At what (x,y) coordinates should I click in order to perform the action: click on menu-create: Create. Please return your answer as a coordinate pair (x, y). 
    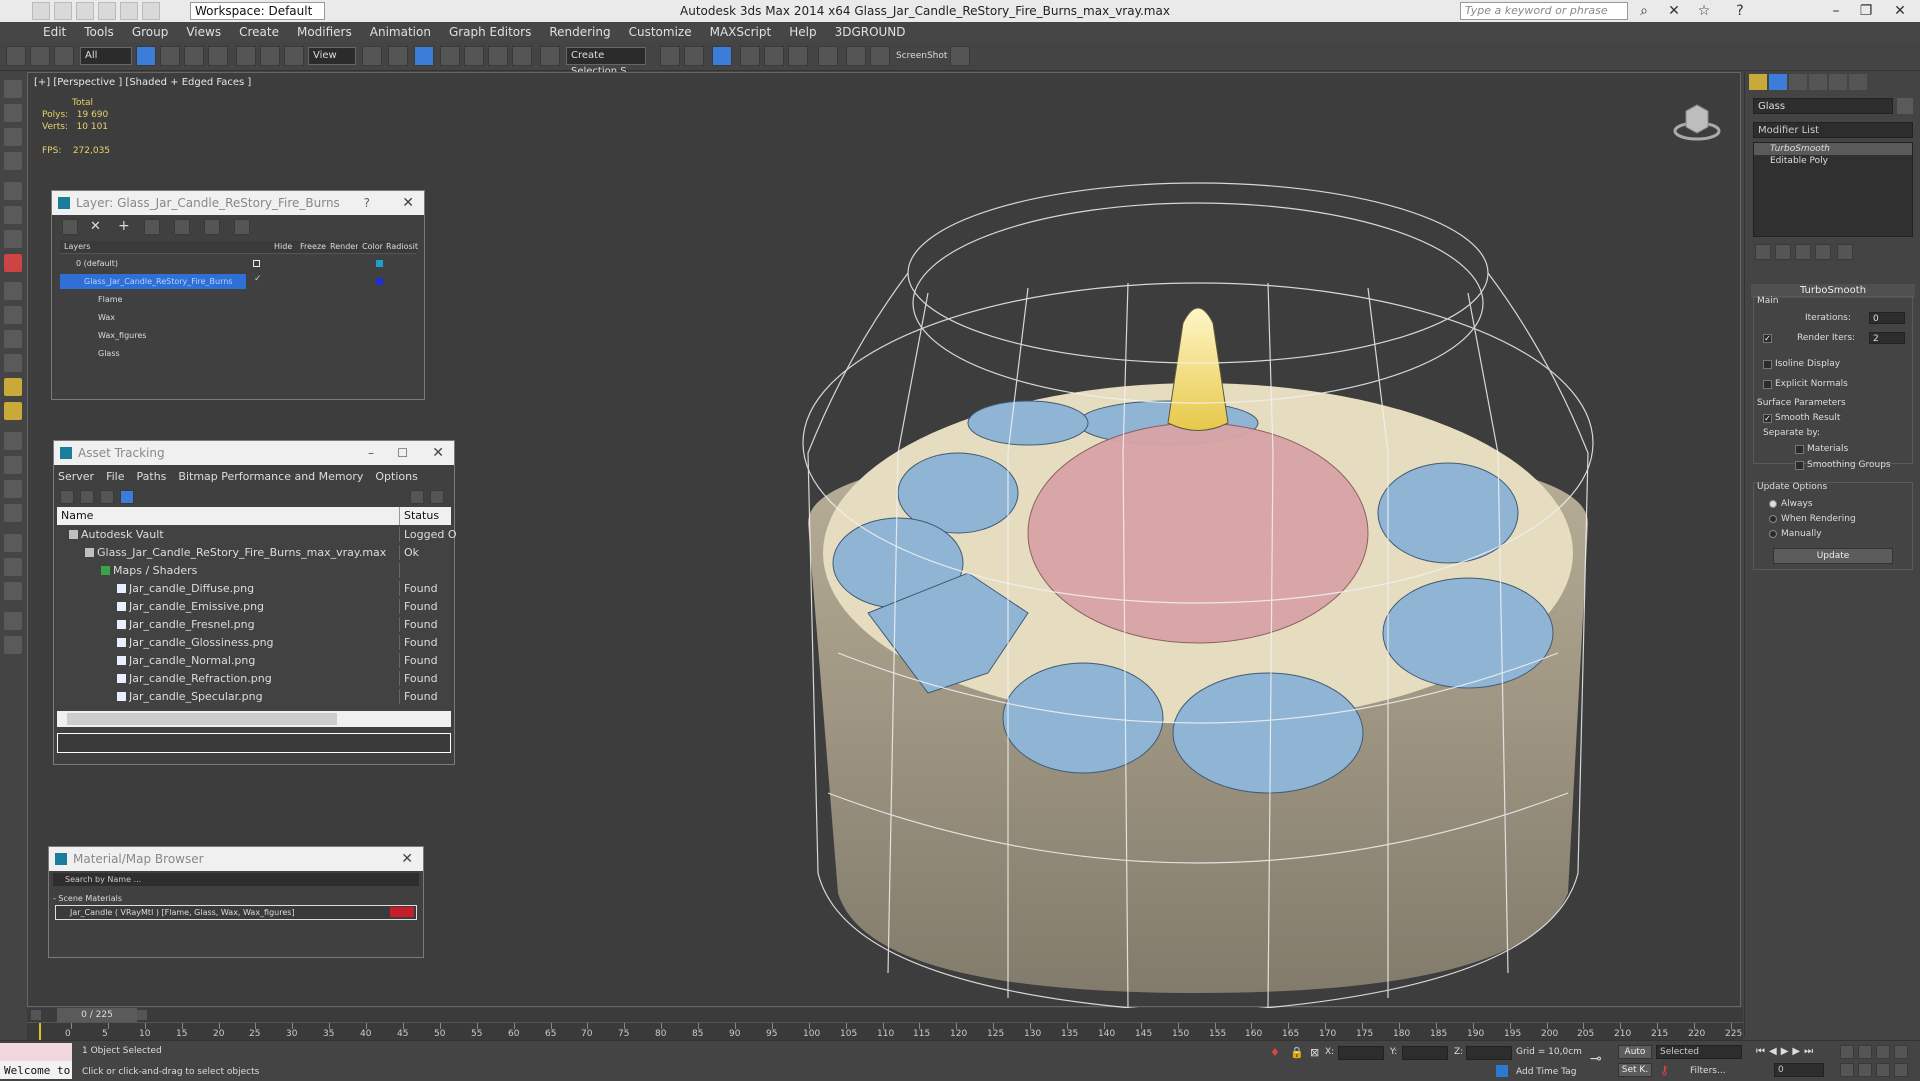
    Looking at the image, I should click on (259, 32).